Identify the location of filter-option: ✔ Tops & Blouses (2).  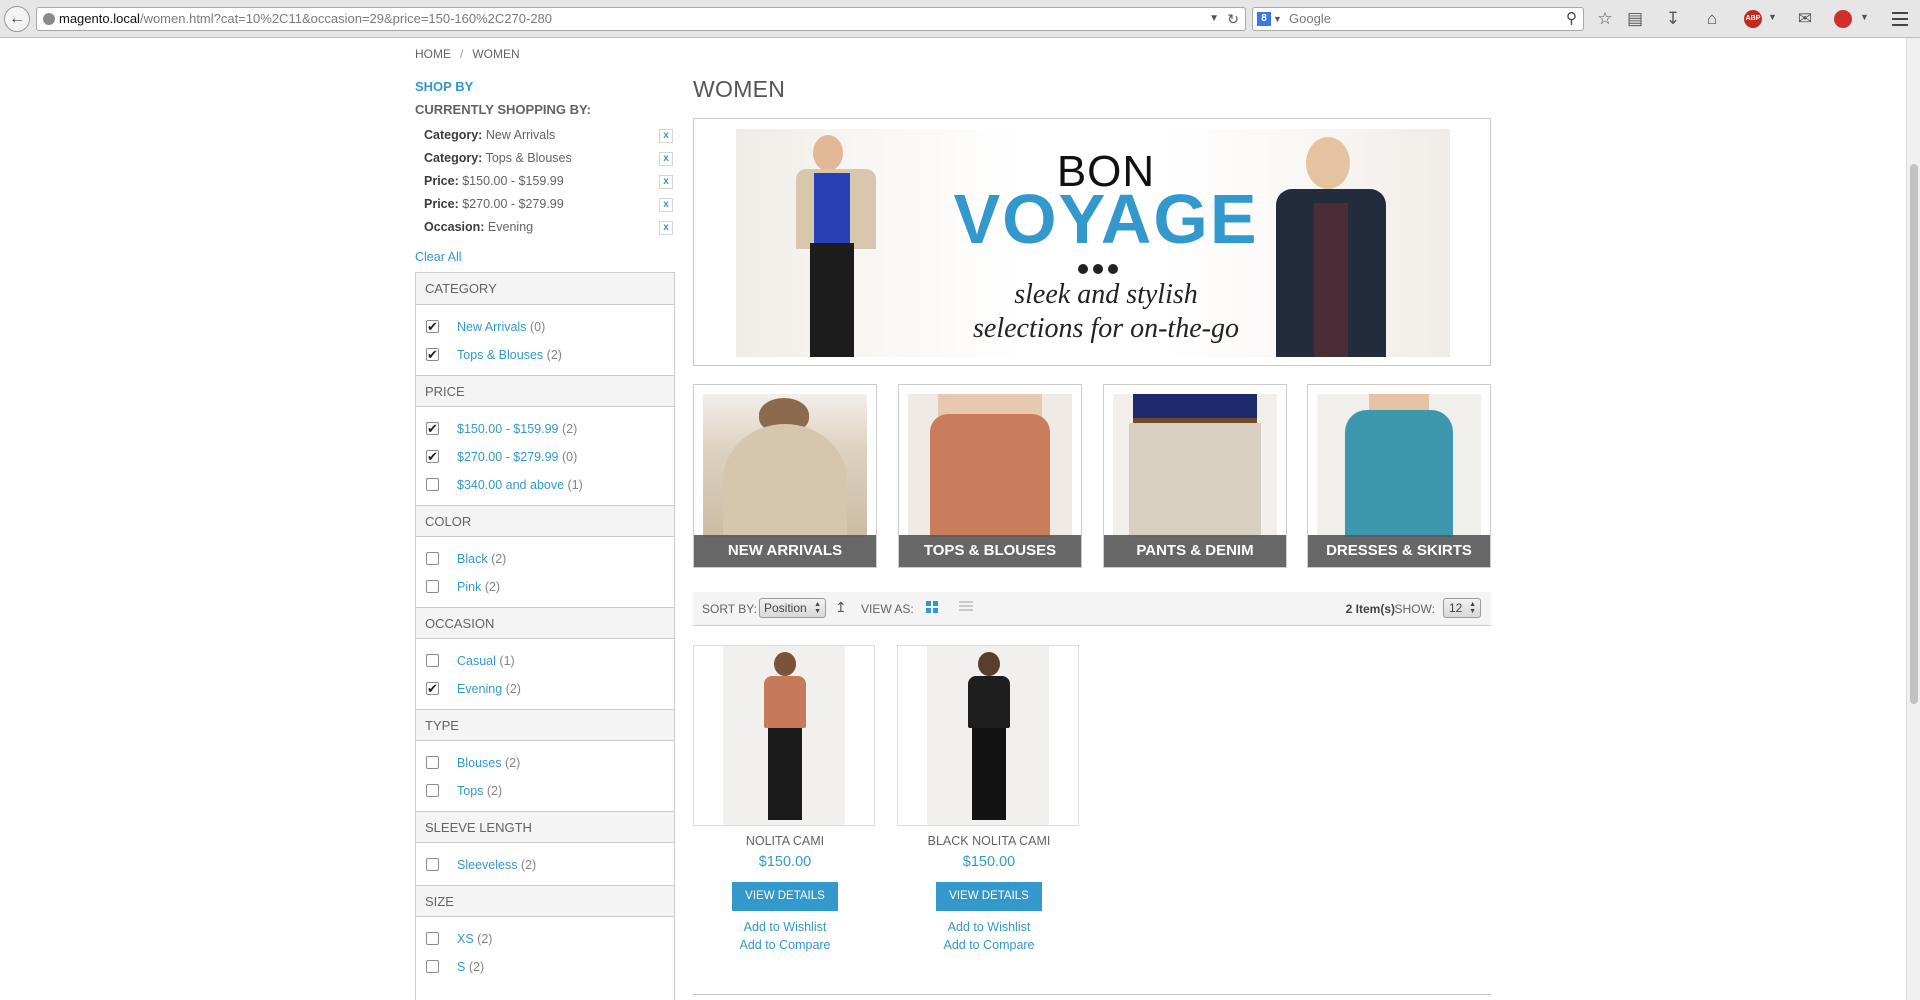
(545, 355).